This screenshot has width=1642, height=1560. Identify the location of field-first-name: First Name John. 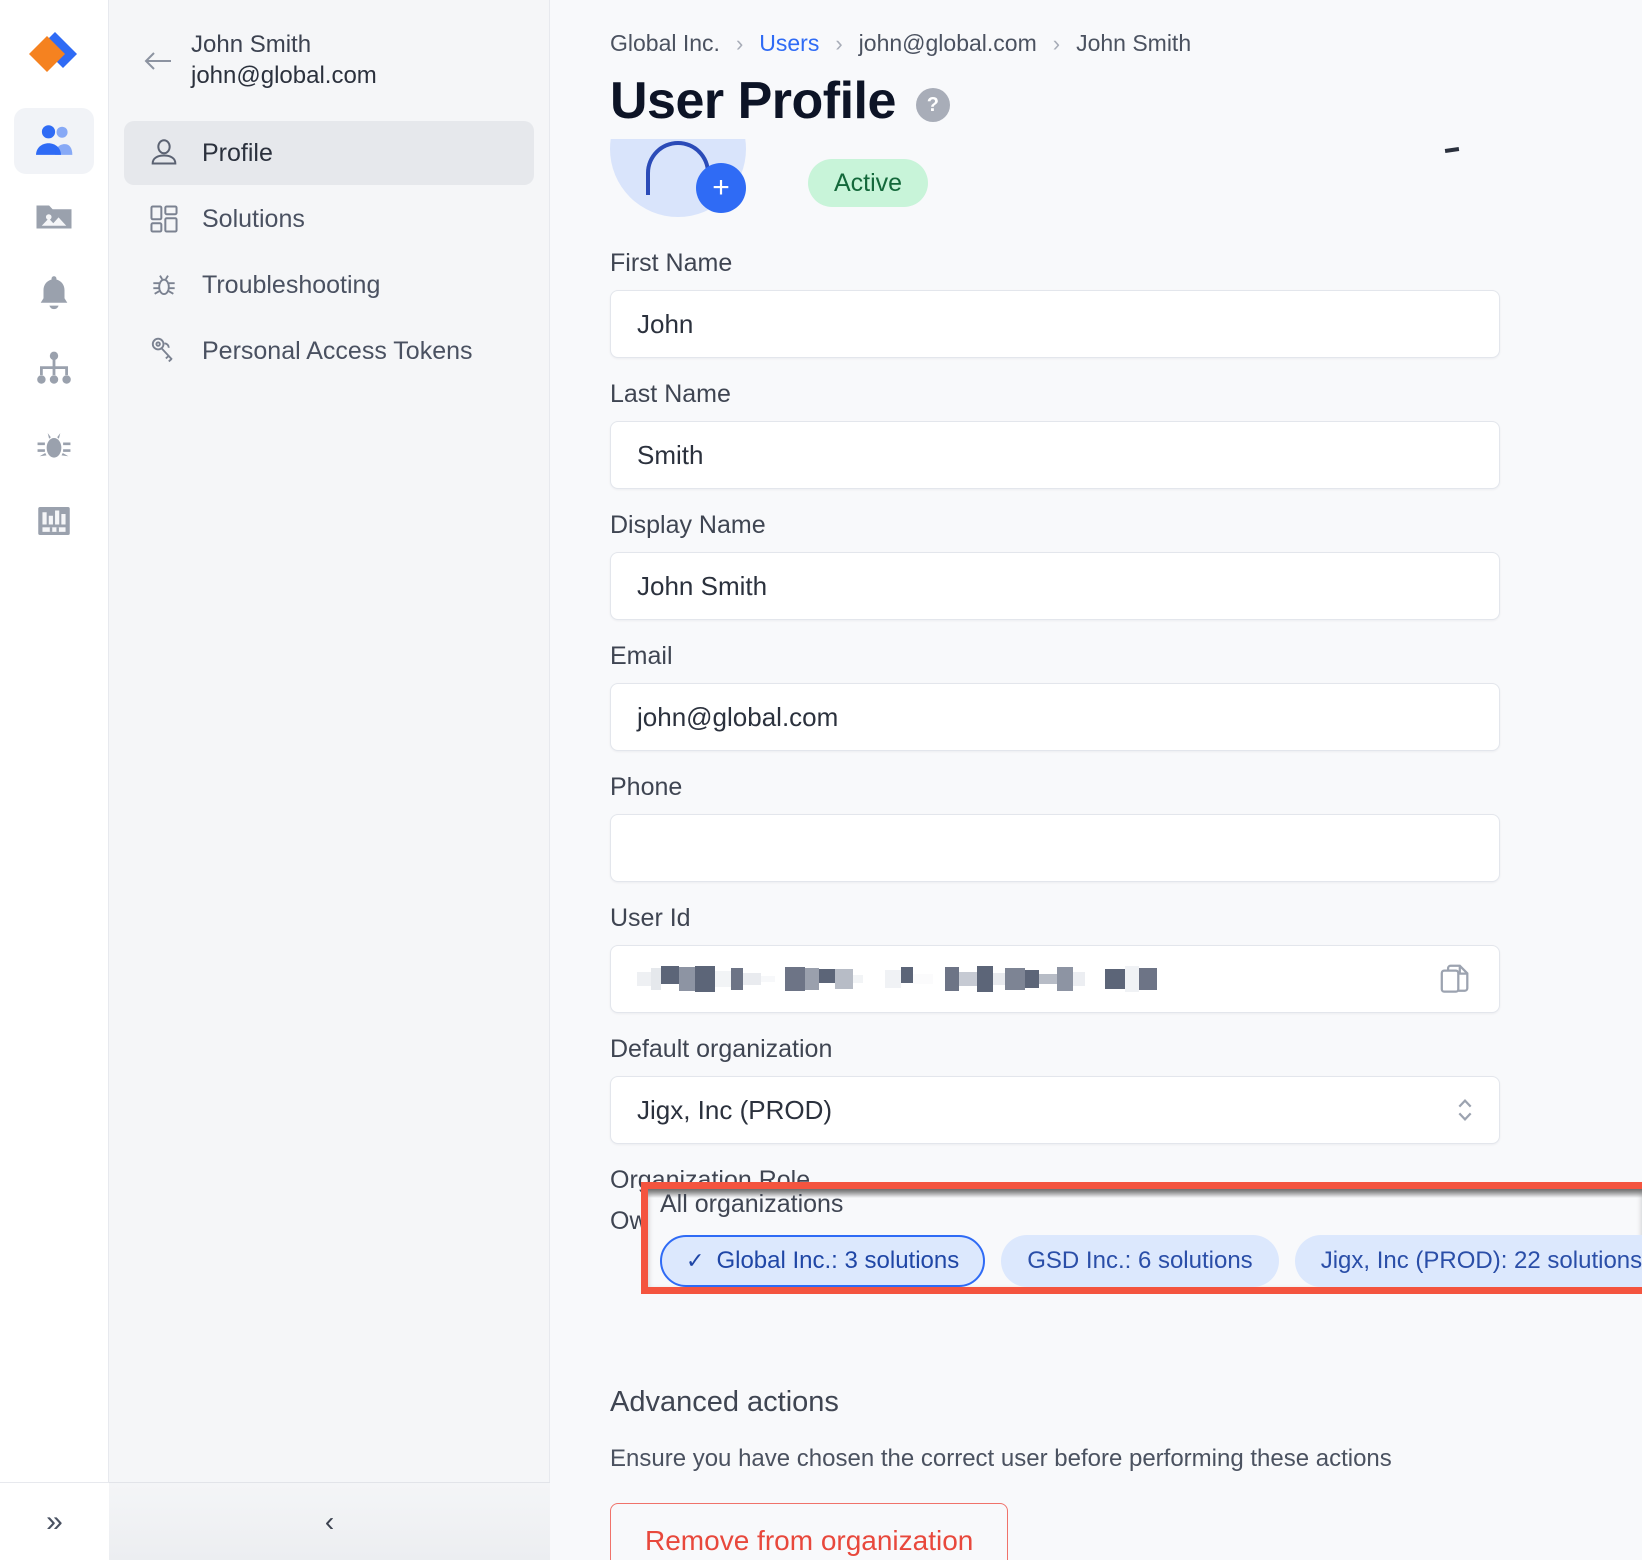
(1055, 303).